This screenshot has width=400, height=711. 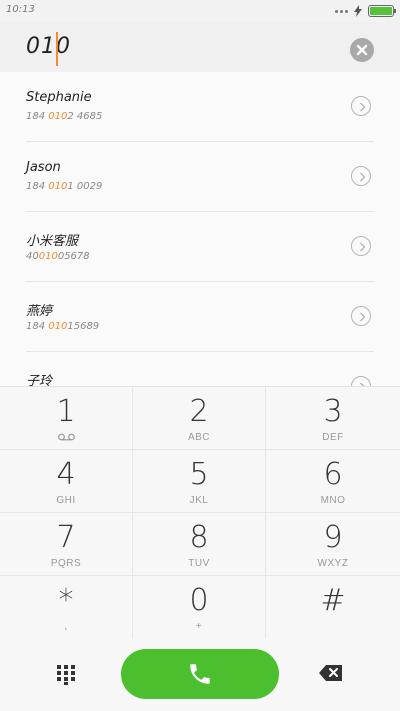 I want to click on status-bar: 10:13, so click(x=200, y=11).